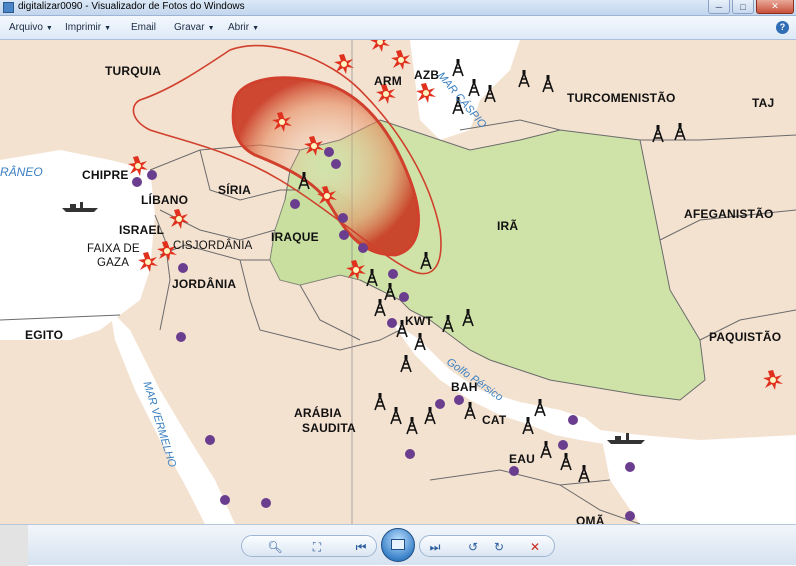 This screenshot has height=566, width=796. I want to click on rotate-ccw-icon: ↺, so click(473, 547).